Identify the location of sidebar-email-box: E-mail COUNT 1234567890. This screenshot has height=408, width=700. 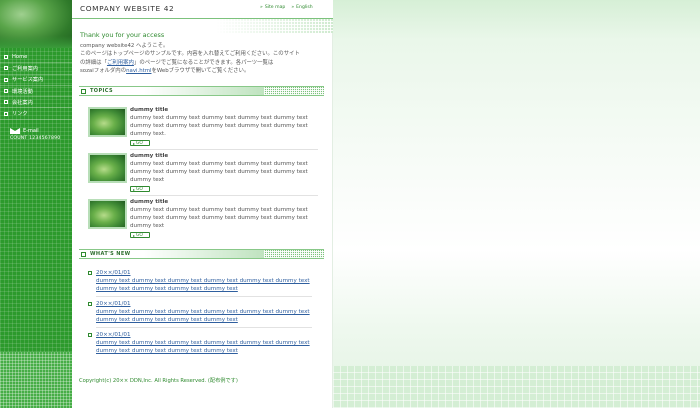
(35, 134).